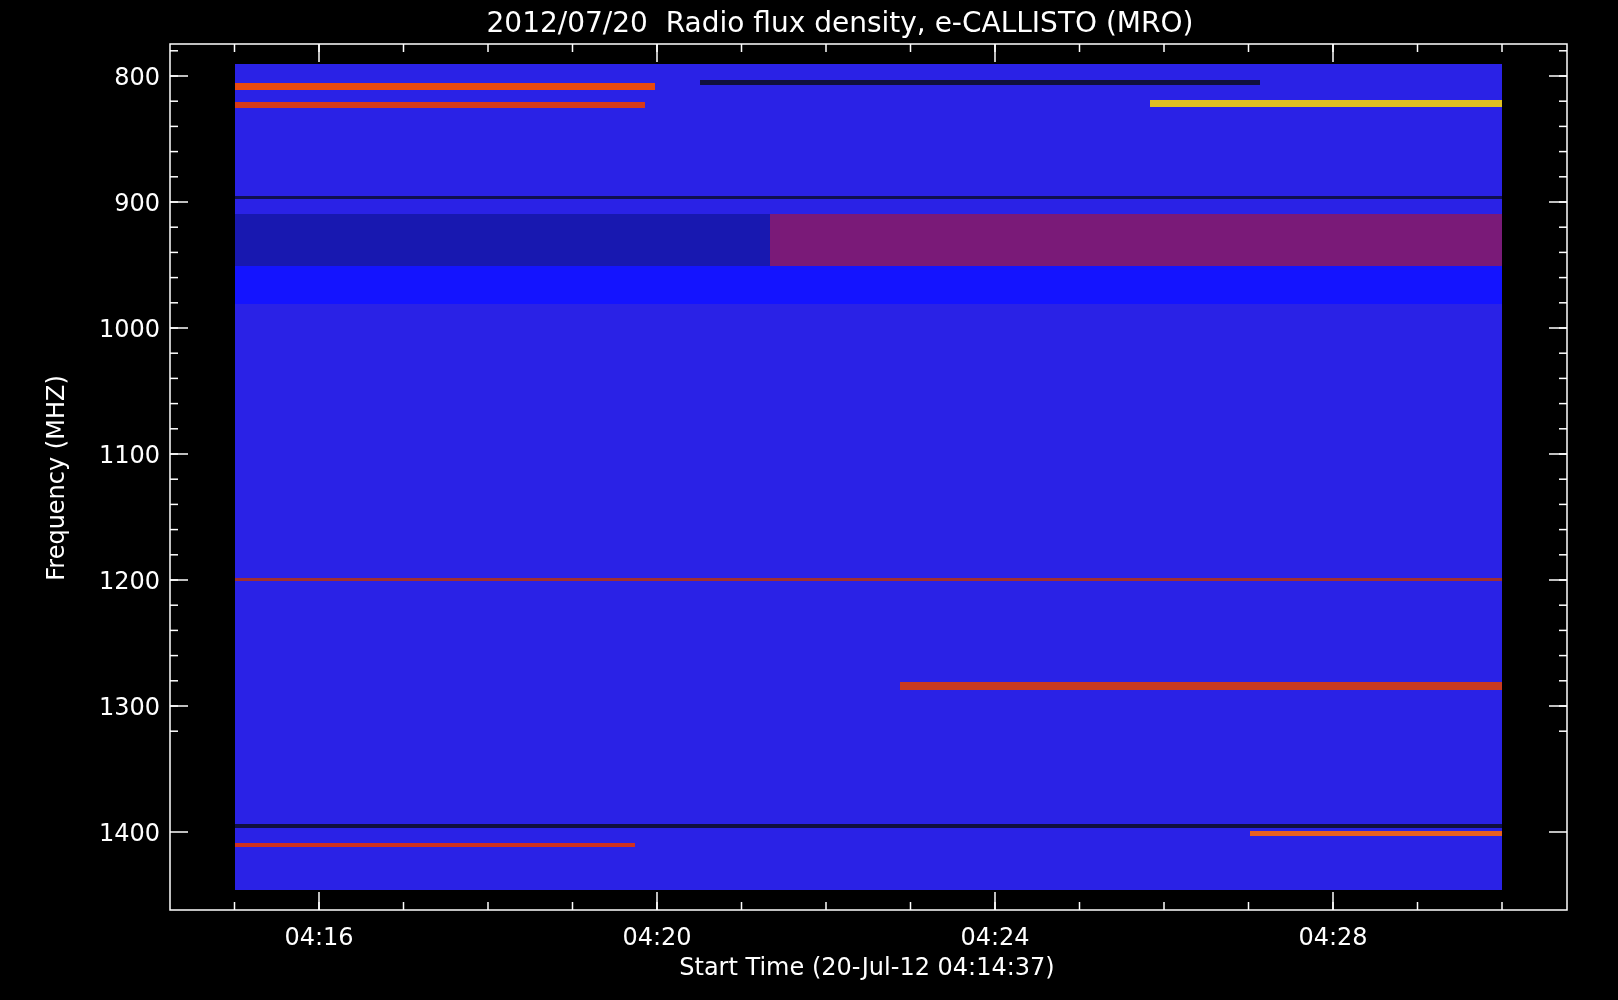 The image size is (1618, 1000). What do you see at coordinates (129, 329) in the screenshot?
I see `y-tick-label: 1000` at bounding box center [129, 329].